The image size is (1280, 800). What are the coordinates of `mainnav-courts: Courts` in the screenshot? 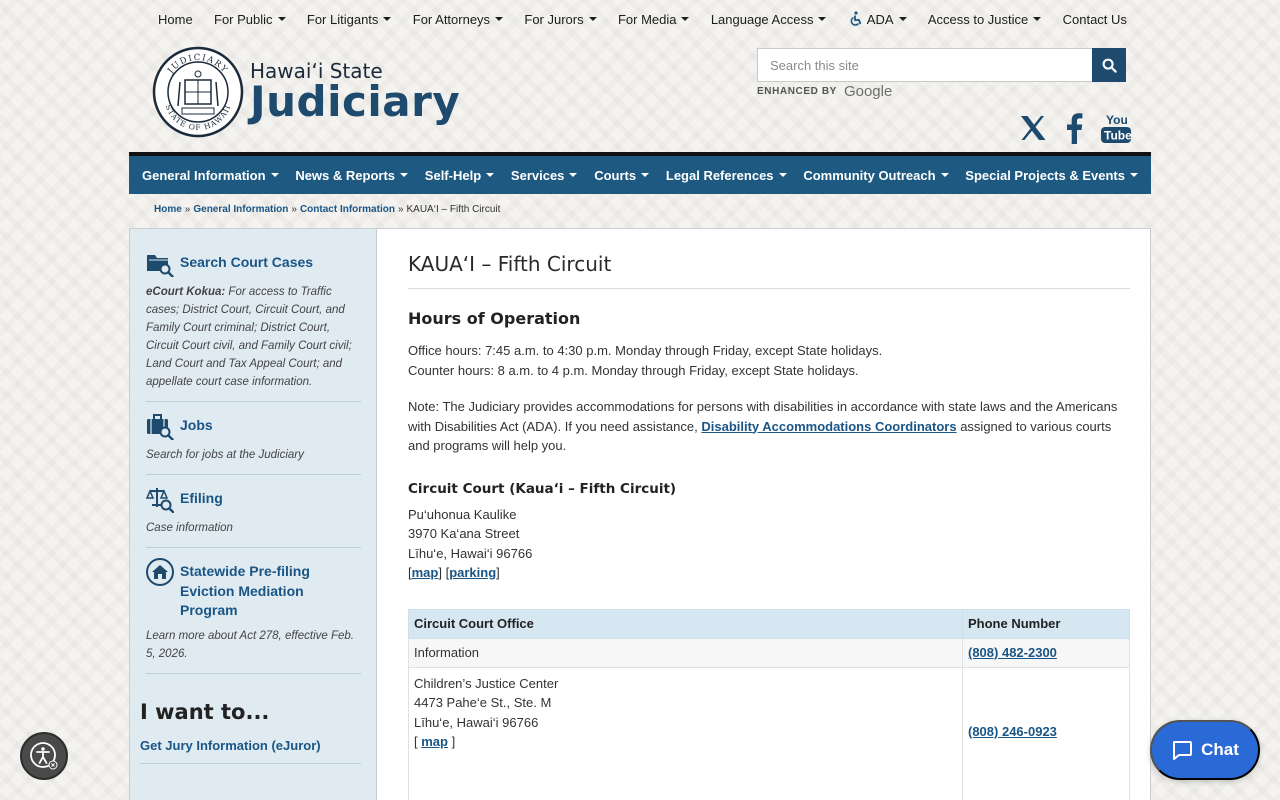 It's located at (622, 175).